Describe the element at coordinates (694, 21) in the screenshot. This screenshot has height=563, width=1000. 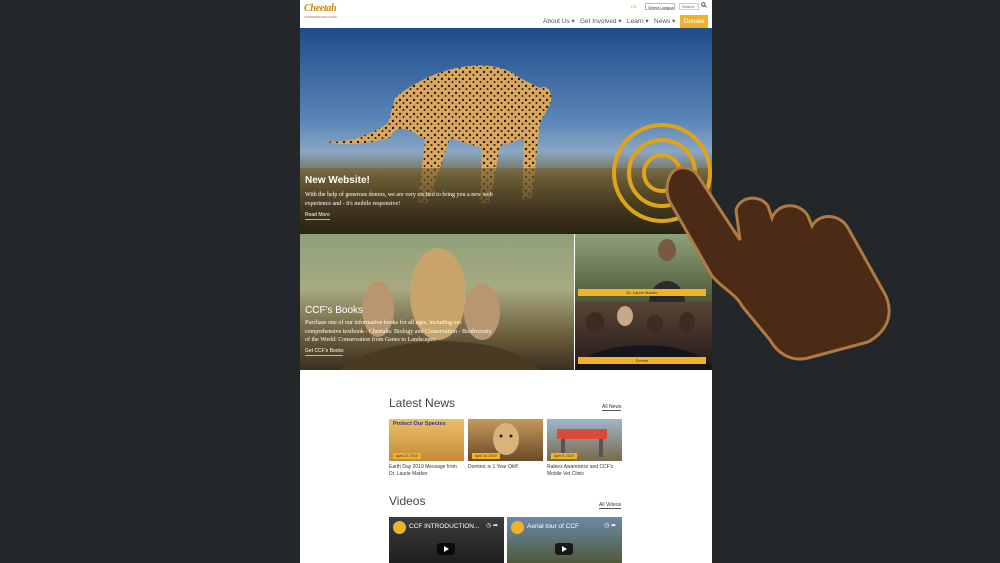
I see `donate-button: Donate` at that location.